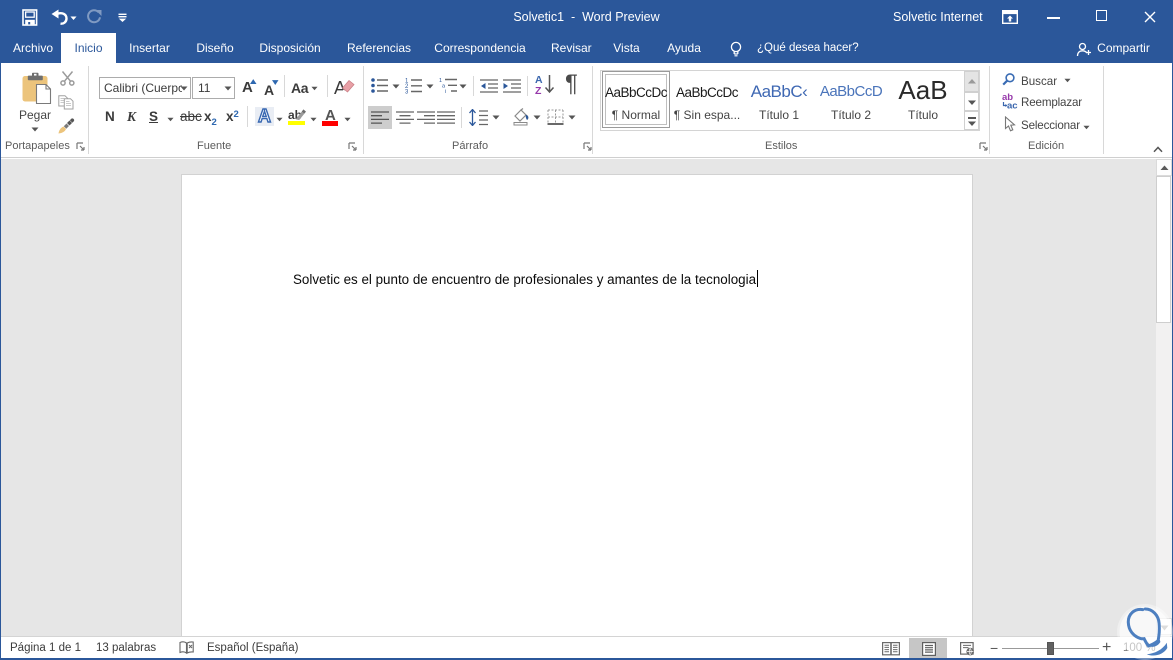 The width and height of the screenshot is (1173, 660). I want to click on svg-text: Z, so click(538, 90).